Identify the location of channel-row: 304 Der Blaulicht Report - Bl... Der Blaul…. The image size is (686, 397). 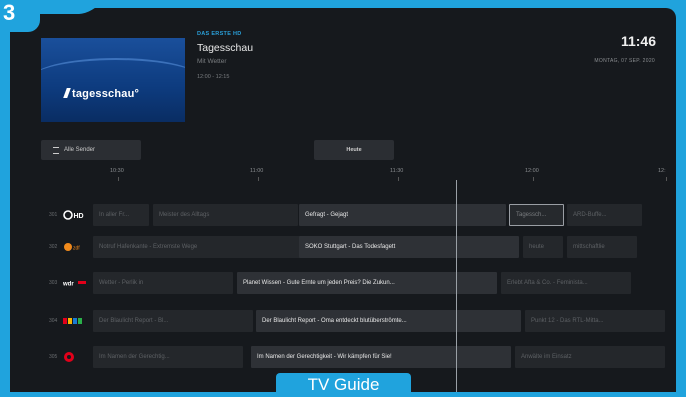
(358, 321).